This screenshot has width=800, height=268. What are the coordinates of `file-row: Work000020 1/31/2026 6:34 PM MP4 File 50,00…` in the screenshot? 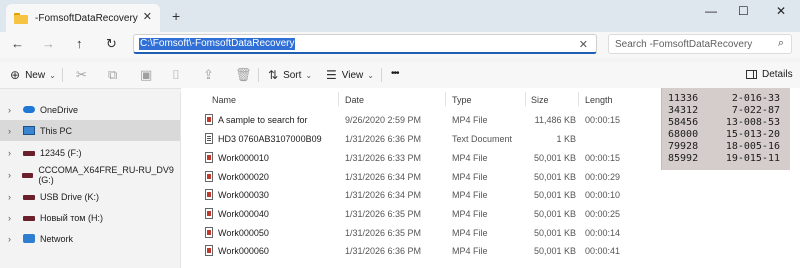 It's located at (490, 177).